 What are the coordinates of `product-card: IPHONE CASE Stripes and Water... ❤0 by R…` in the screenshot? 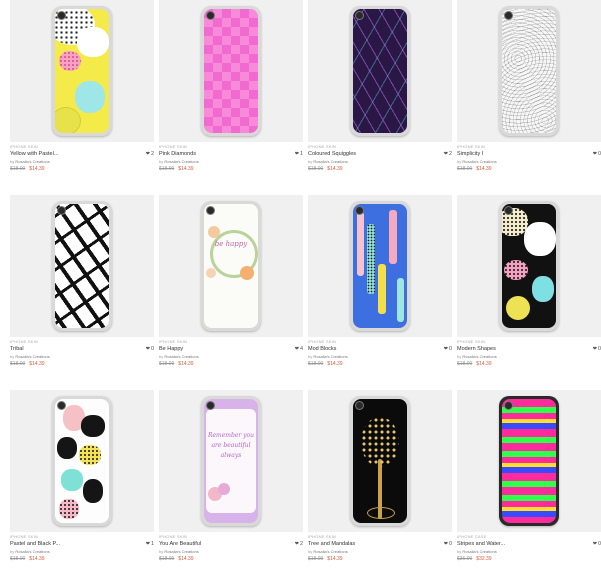 It's located at (529, 482).